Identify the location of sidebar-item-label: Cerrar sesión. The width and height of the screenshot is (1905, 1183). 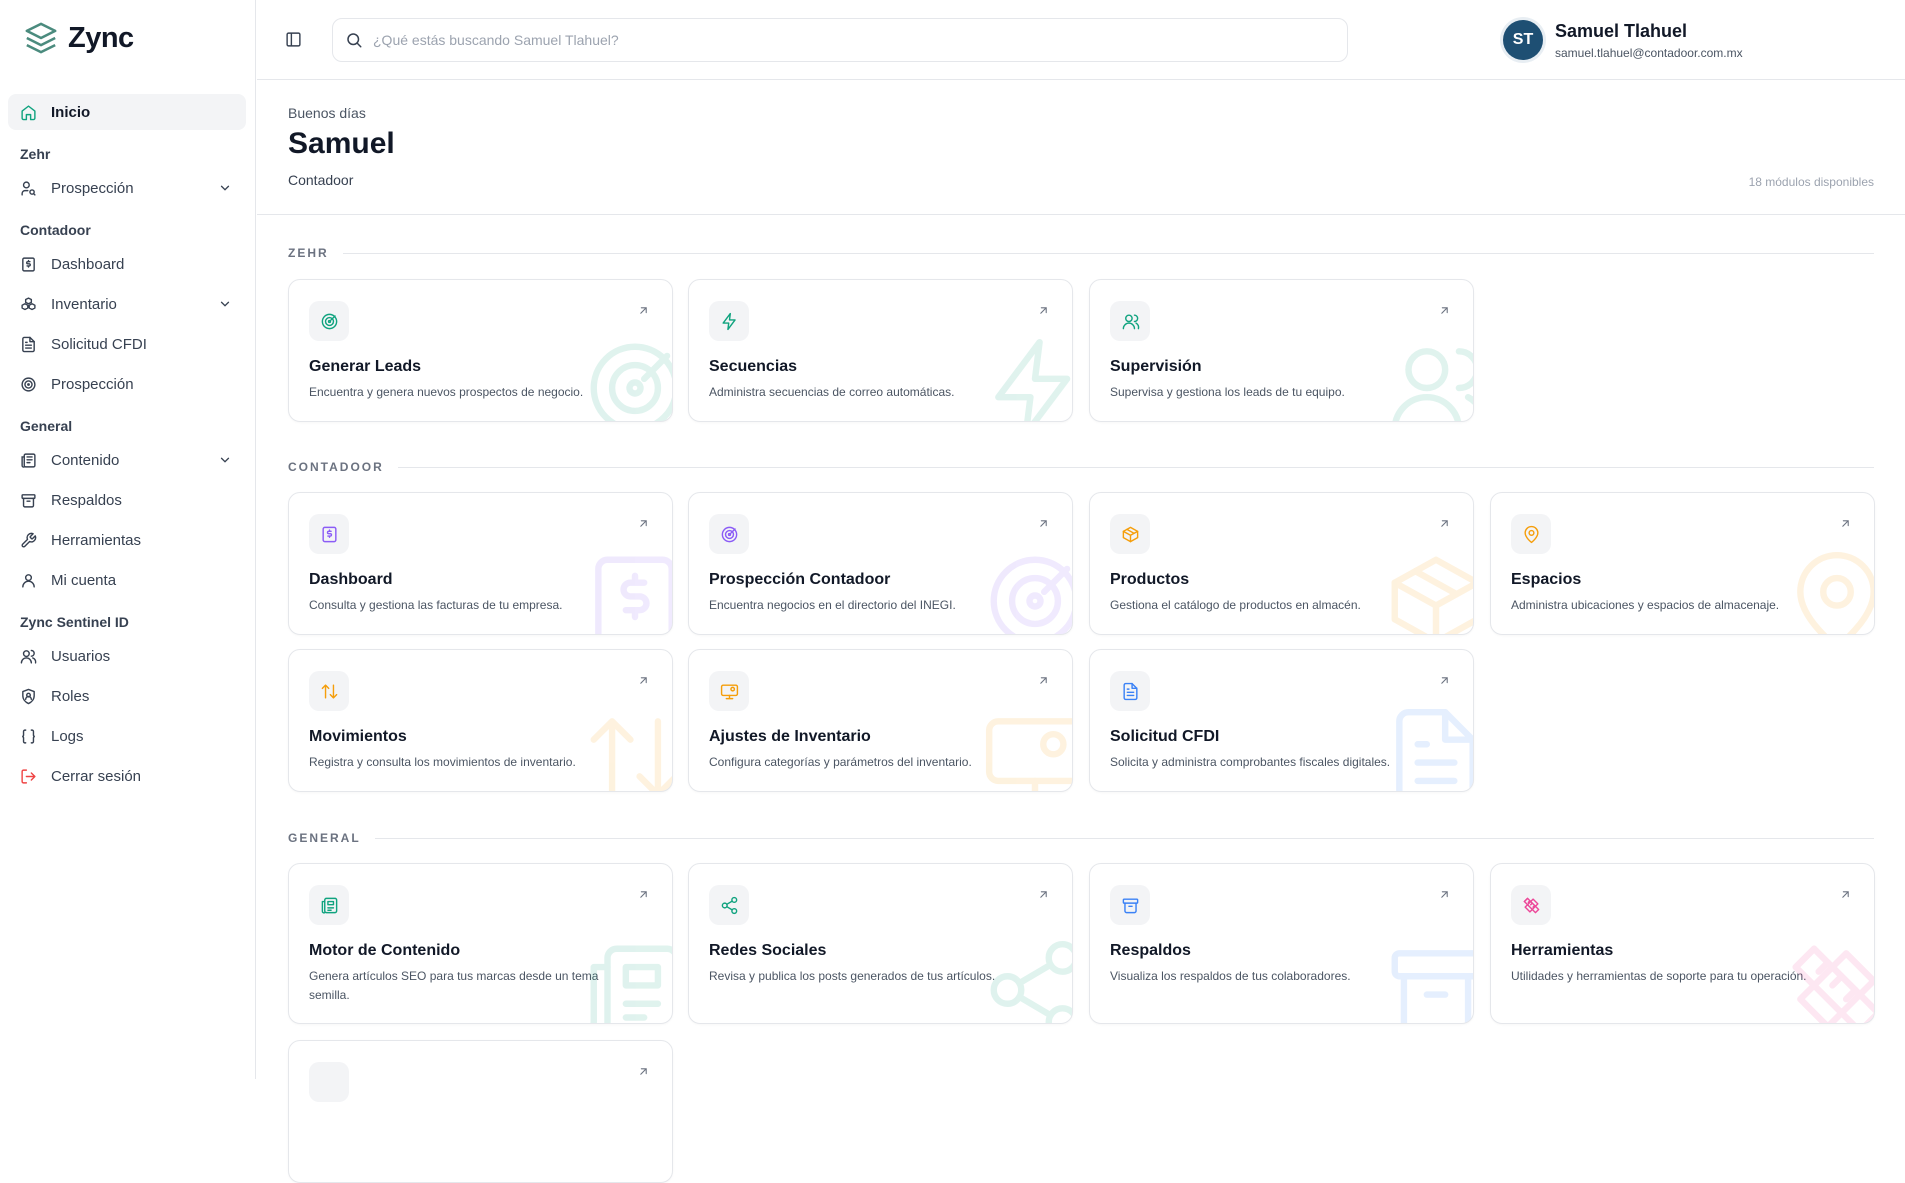
(96, 776).